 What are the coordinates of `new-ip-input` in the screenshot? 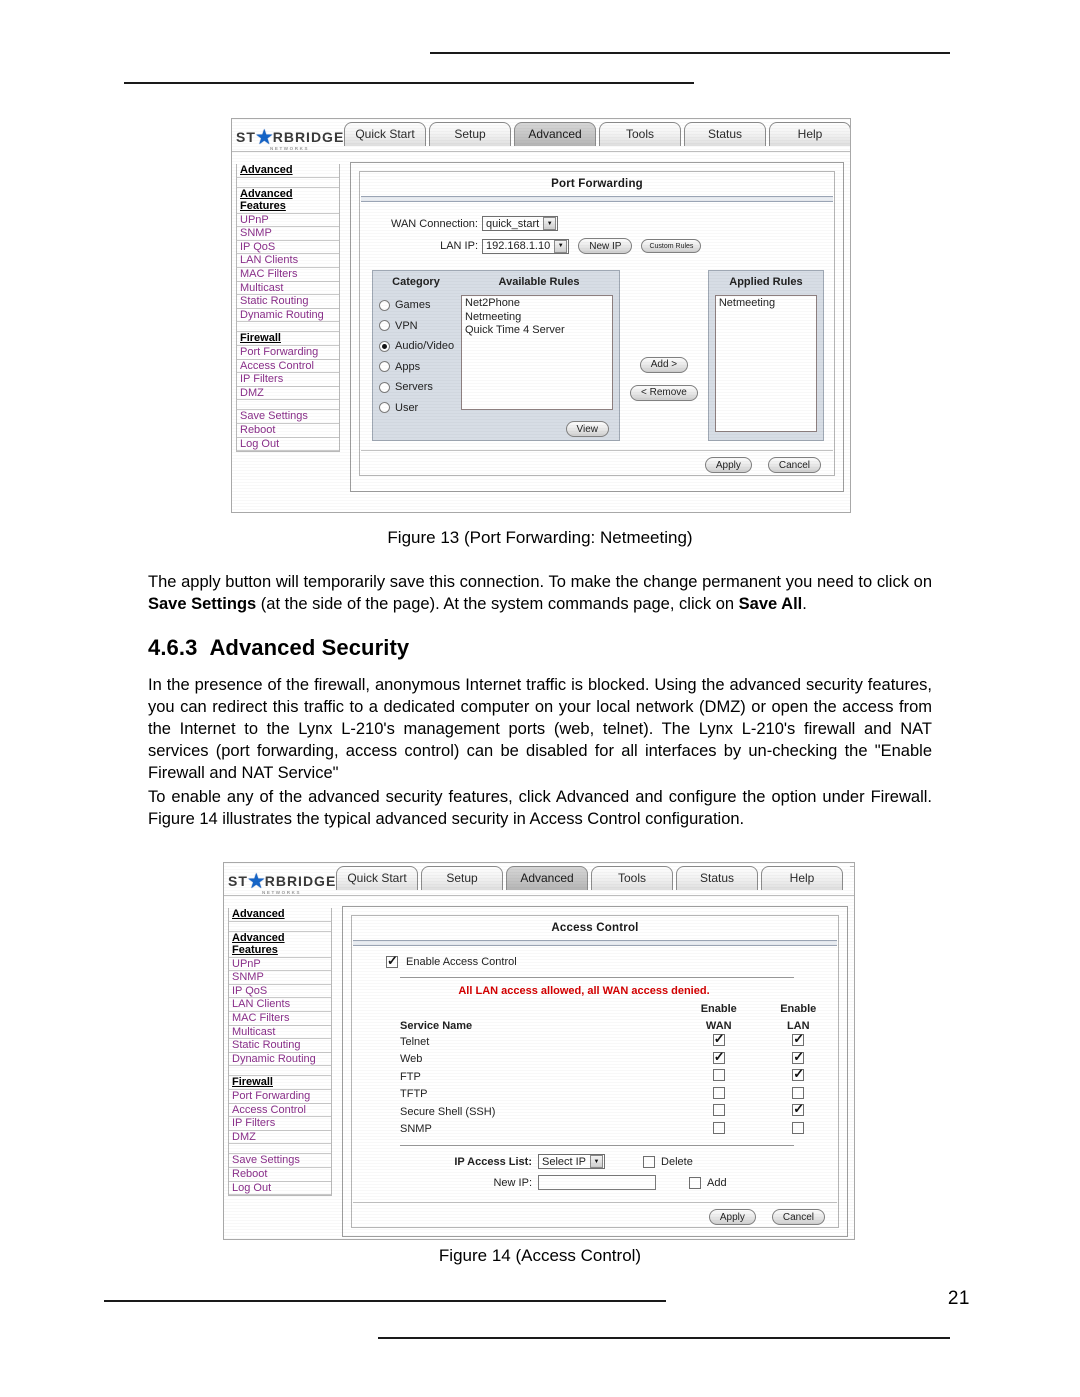 It's located at (597, 1182).